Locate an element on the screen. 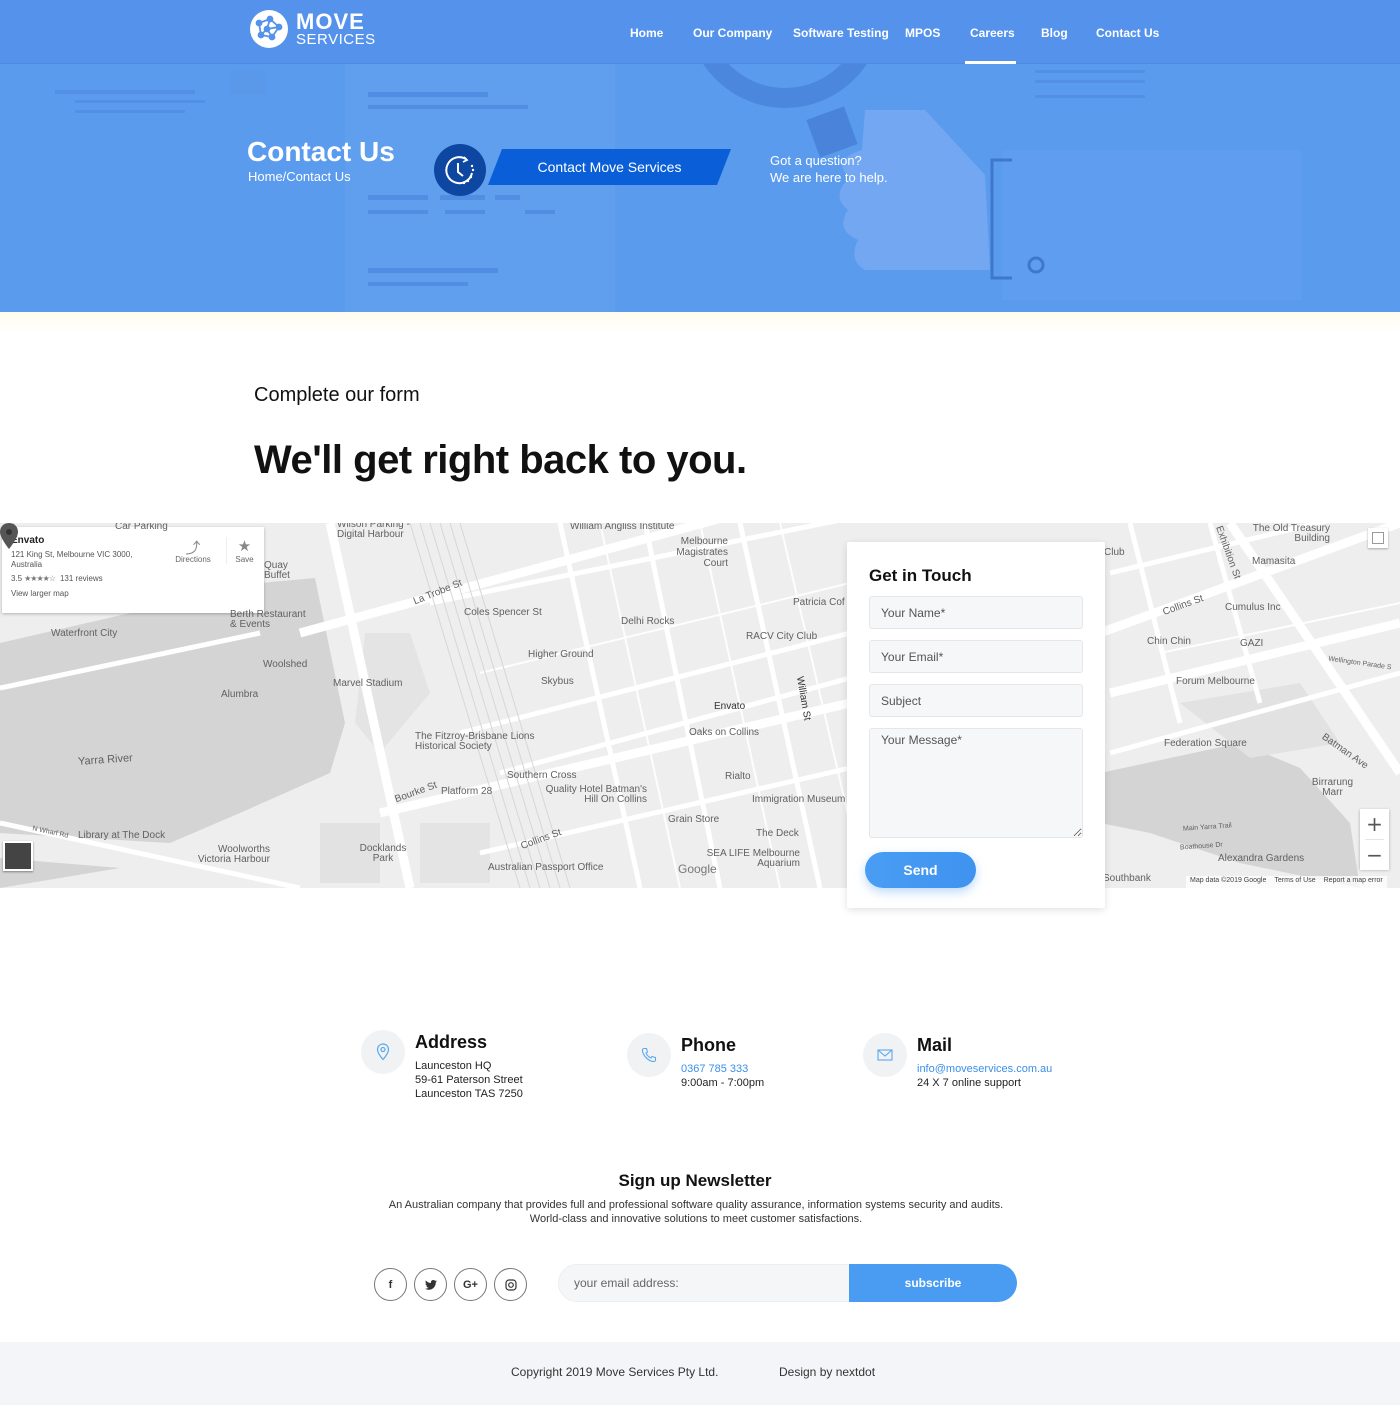  map-label: Alumbra is located at coordinates (240, 694).